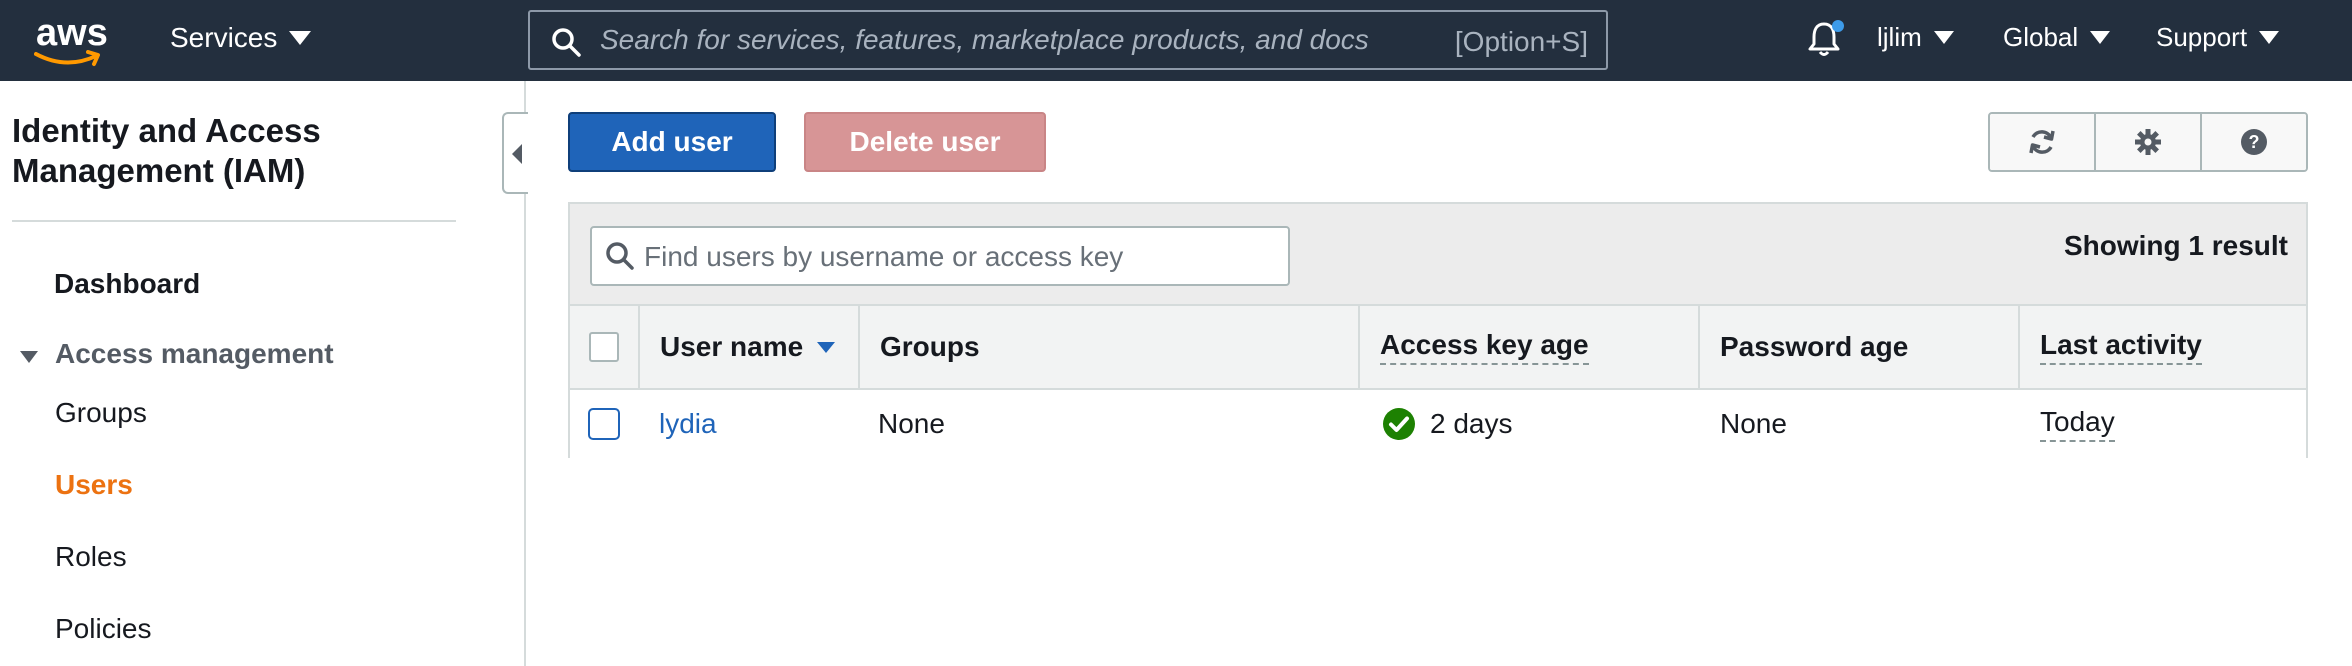 The width and height of the screenshot is (2352, 666). What do you see at coordinates (2202, 37) in the screenshot?
I see `support-label: Support` at bounding box center [2202, 37].